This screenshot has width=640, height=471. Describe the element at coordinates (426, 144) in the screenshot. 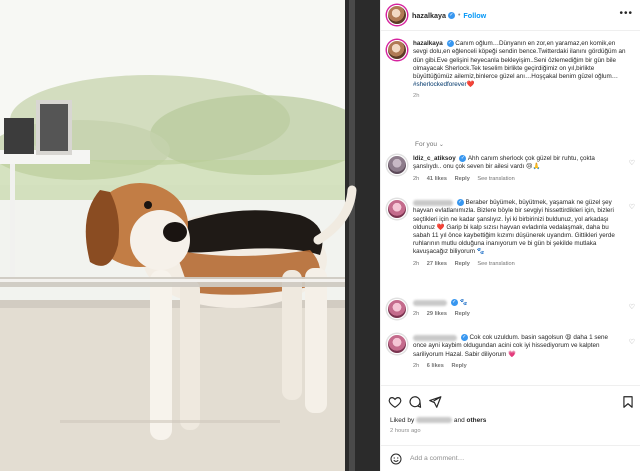

I see `for-you-label: For you` at that location.